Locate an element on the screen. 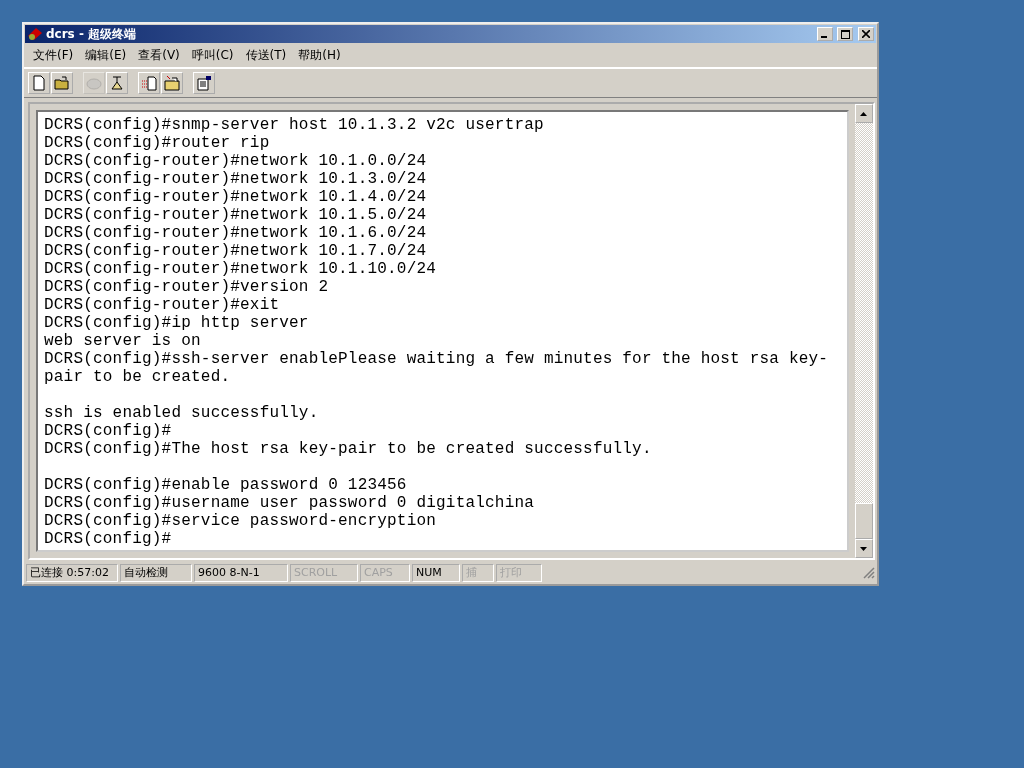 The width and height of the screenshot is (1024, 768). page-icon is located at coordinates (39, 83).